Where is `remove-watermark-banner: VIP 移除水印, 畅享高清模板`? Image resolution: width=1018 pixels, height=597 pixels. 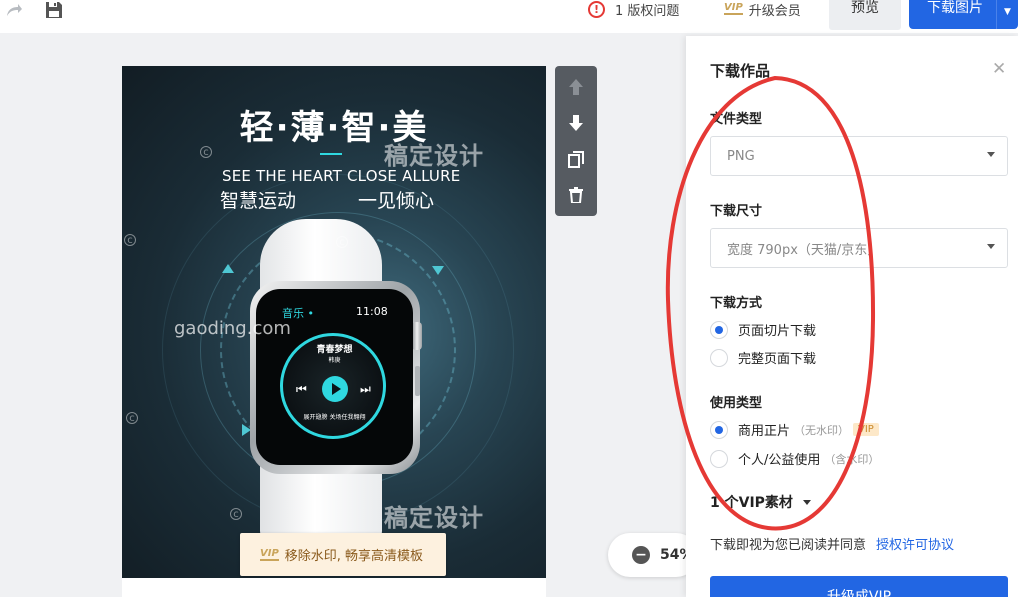 remove-watermark-banner: VIP 移除水印, 畅享高清模板 is located at coordinates (343, 554).